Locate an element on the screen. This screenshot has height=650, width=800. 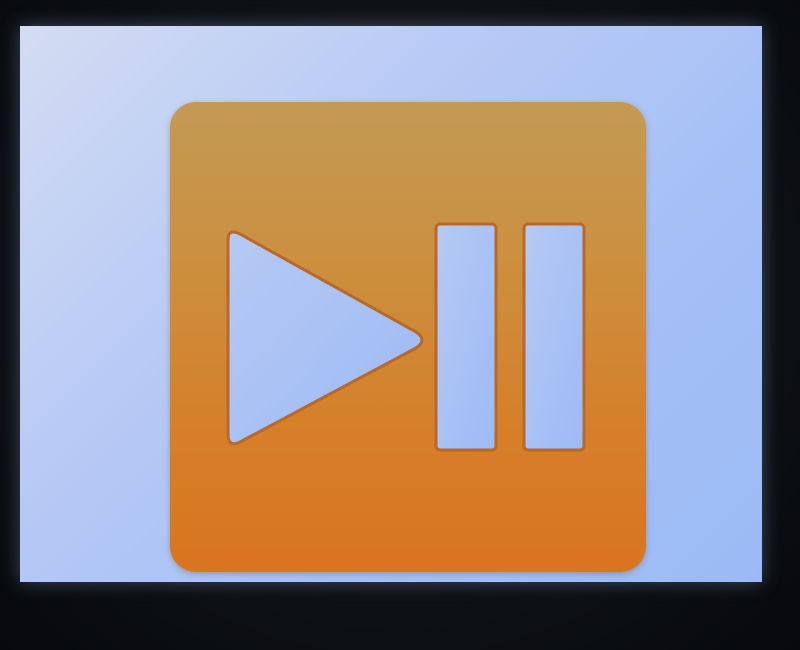
pause-bar-left-icon is located at coordinates (466, 337).